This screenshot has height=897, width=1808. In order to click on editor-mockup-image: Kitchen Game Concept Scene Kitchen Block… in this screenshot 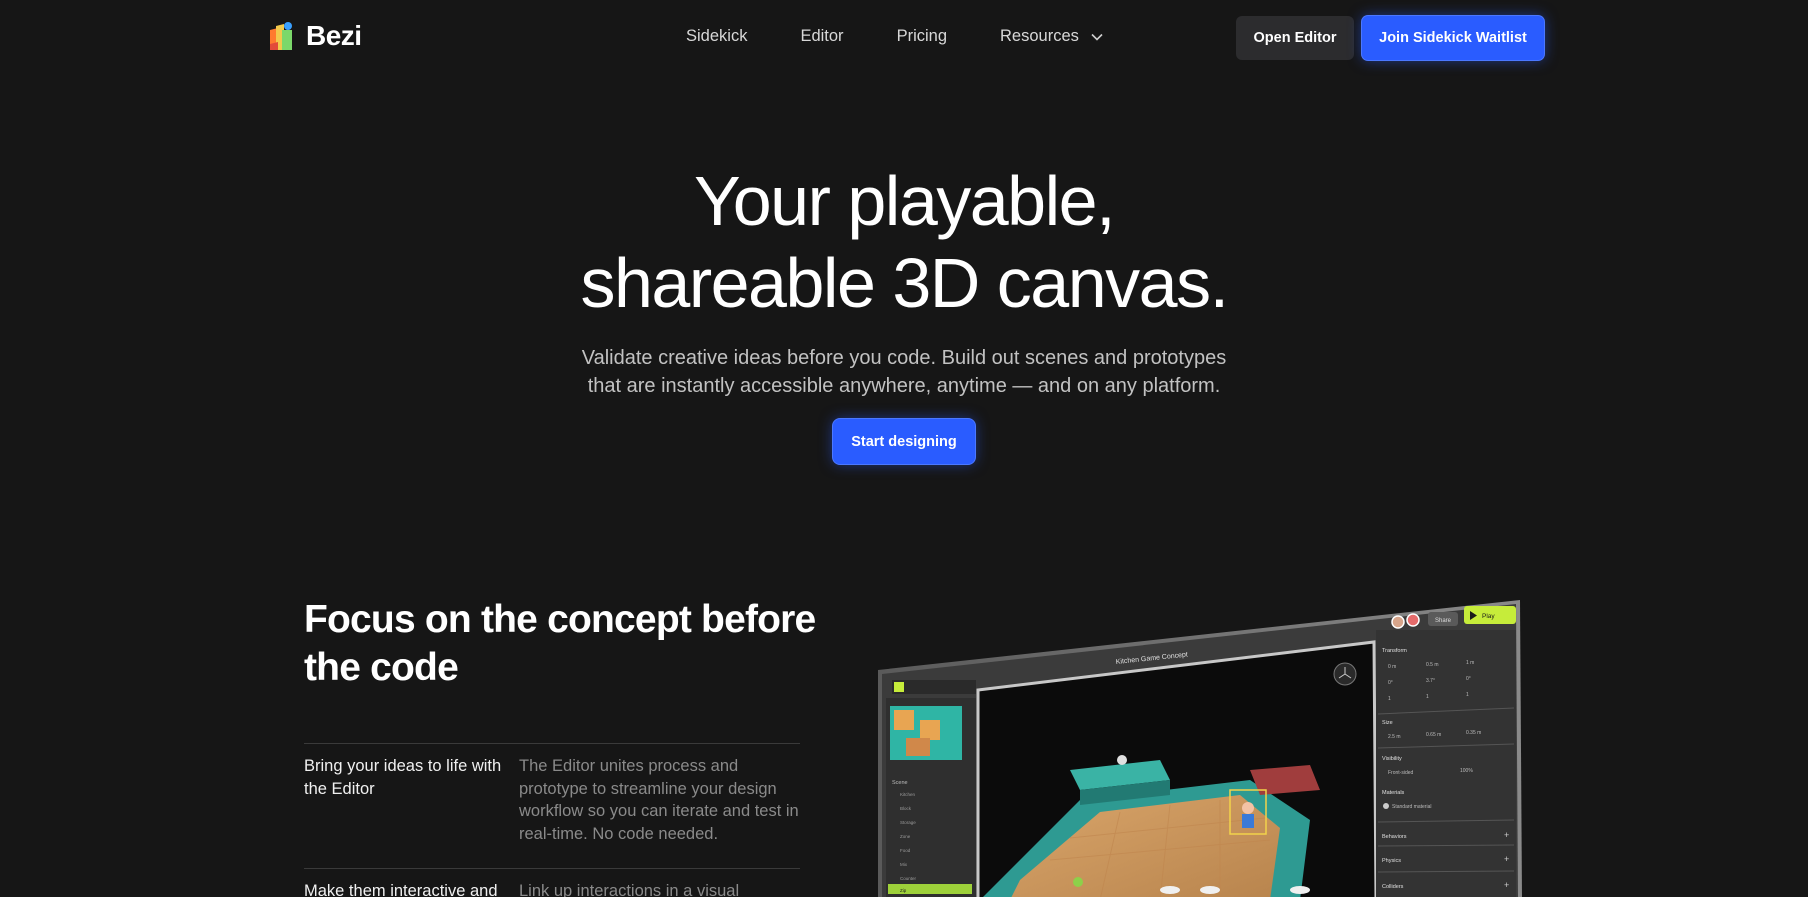, I will do `click(1200, 748)`.